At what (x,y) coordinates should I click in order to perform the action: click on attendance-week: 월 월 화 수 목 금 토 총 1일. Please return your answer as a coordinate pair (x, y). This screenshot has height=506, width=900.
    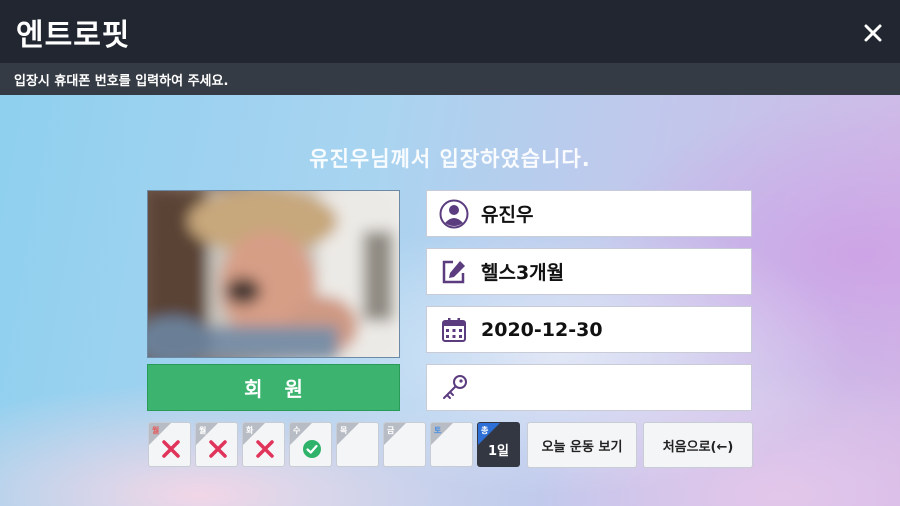
    Looking at the image, I should click on (336, 444).